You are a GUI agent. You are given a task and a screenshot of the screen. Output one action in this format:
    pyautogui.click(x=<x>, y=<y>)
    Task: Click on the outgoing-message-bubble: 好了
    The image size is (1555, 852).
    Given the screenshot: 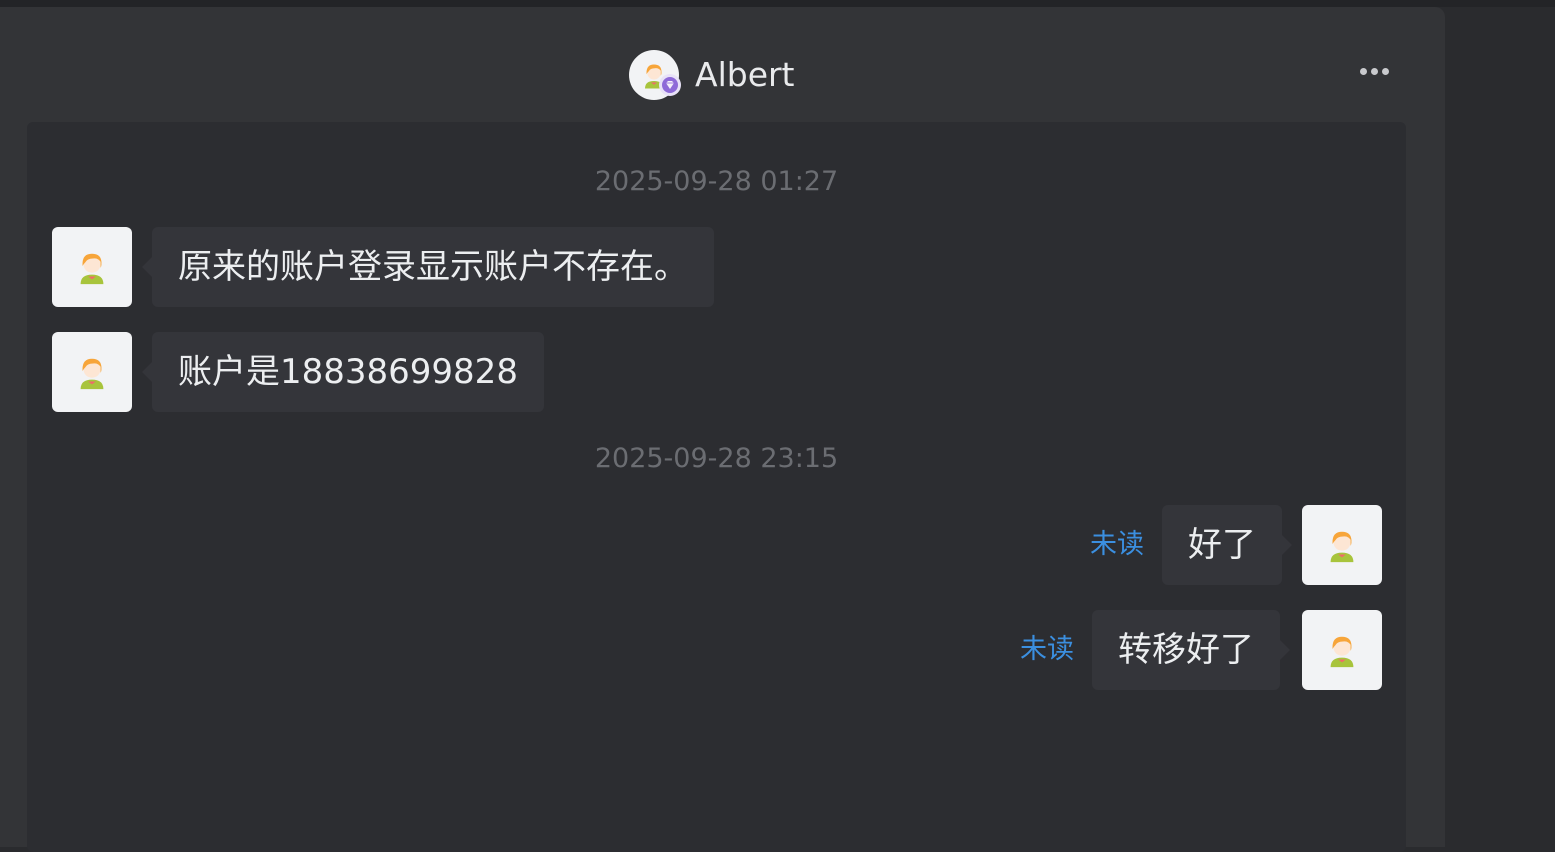 What is the action you would take?
    pyautogui.click(x=1227, y=545)
    